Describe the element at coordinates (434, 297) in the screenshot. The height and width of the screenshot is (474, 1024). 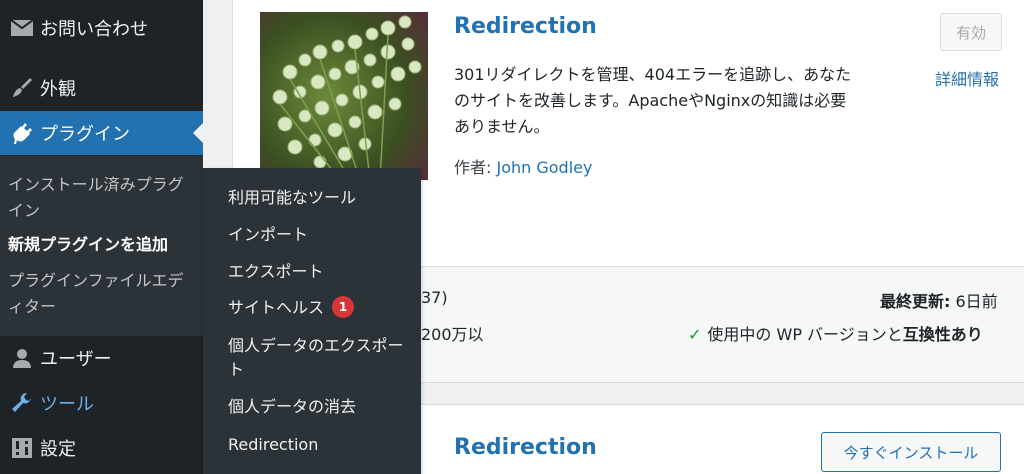
I see `rating-count: 37)` at that location.